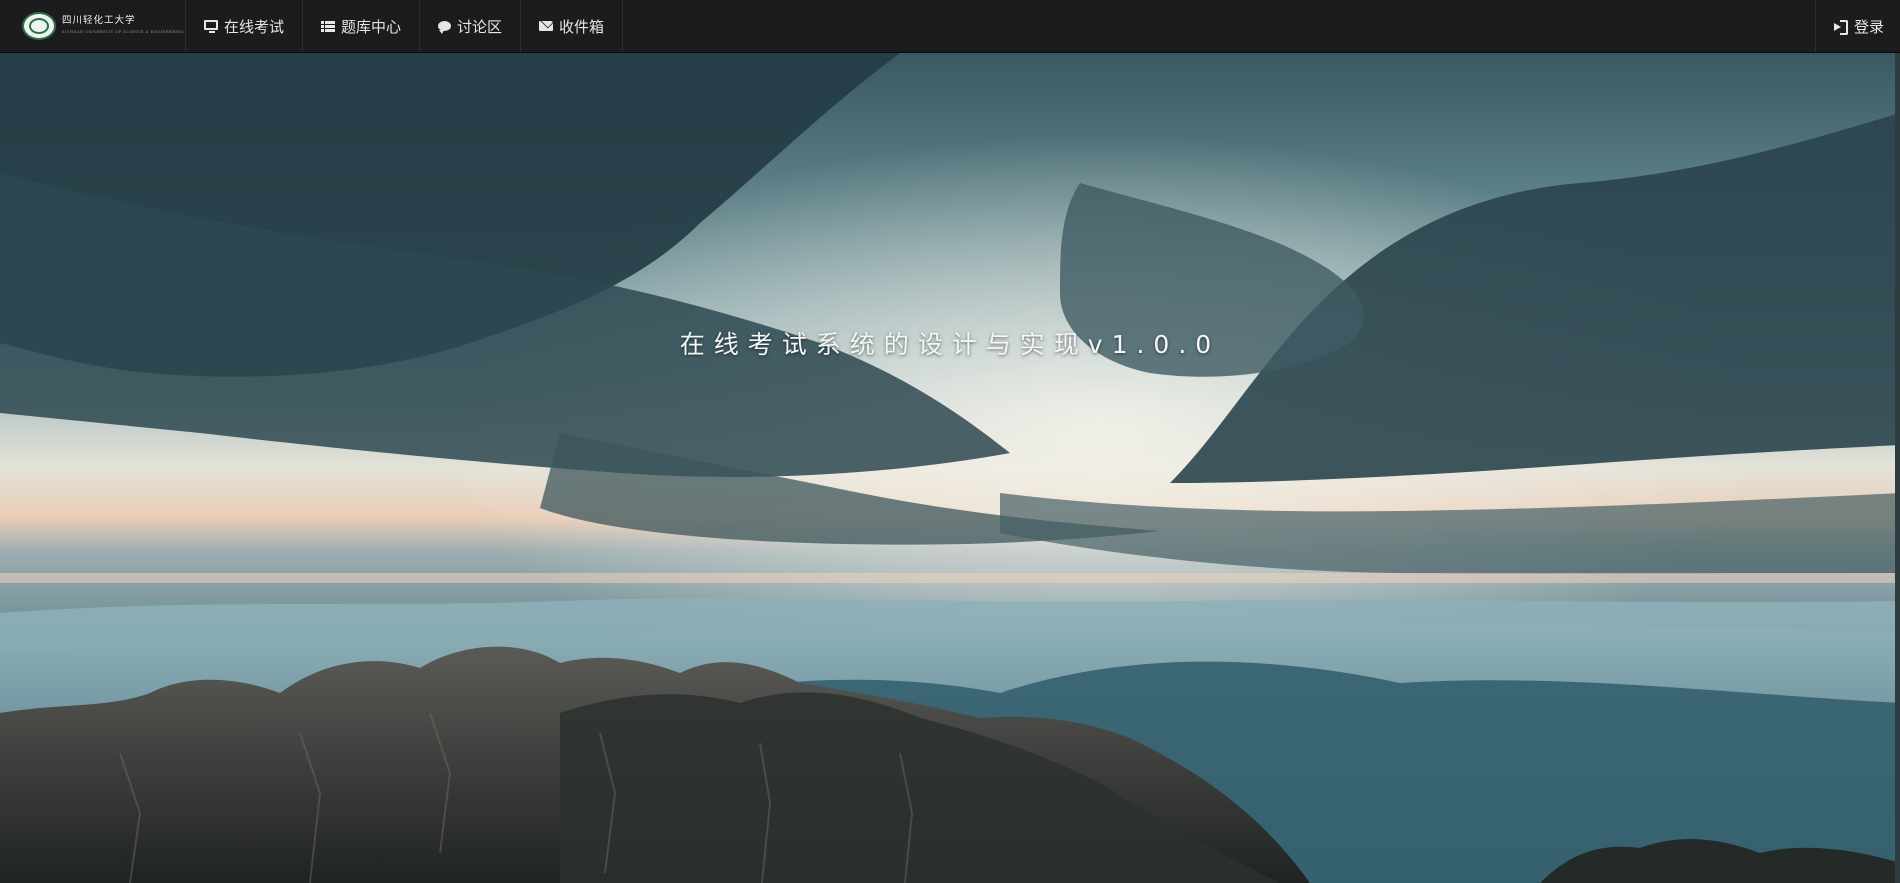  What do you see at coordinates (99, 20) in the screenshot?
I see `brand-name: 四川轻化工大学` at bounding box center [99, 20].